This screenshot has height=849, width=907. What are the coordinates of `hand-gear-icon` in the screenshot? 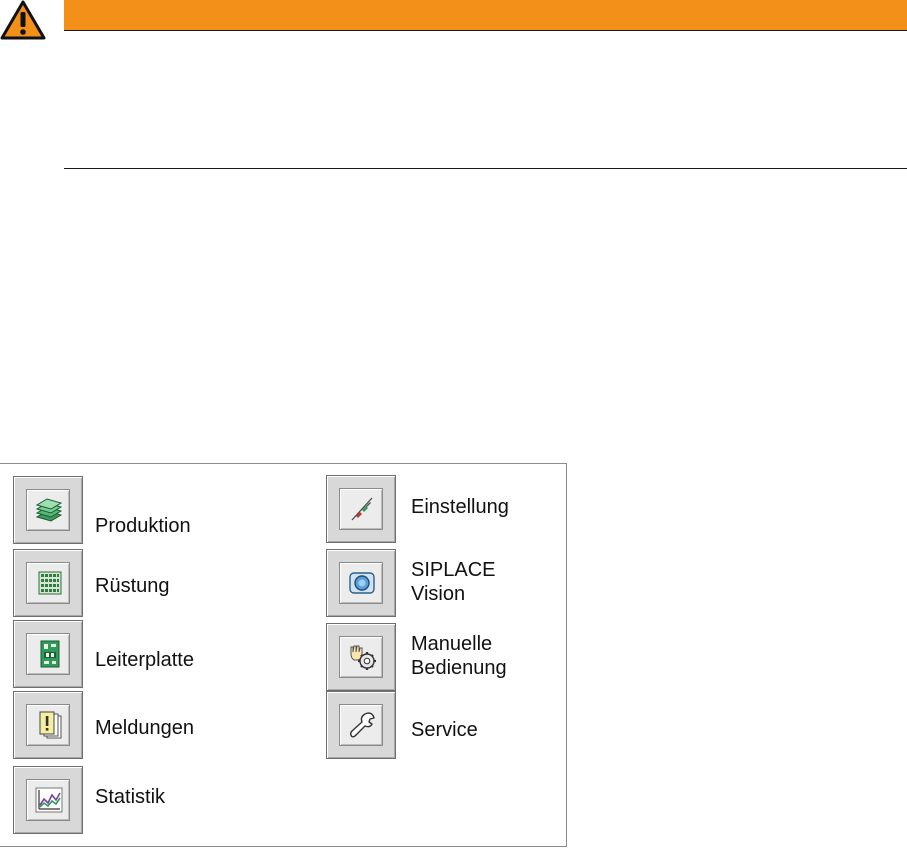 It's located at (361, 657).